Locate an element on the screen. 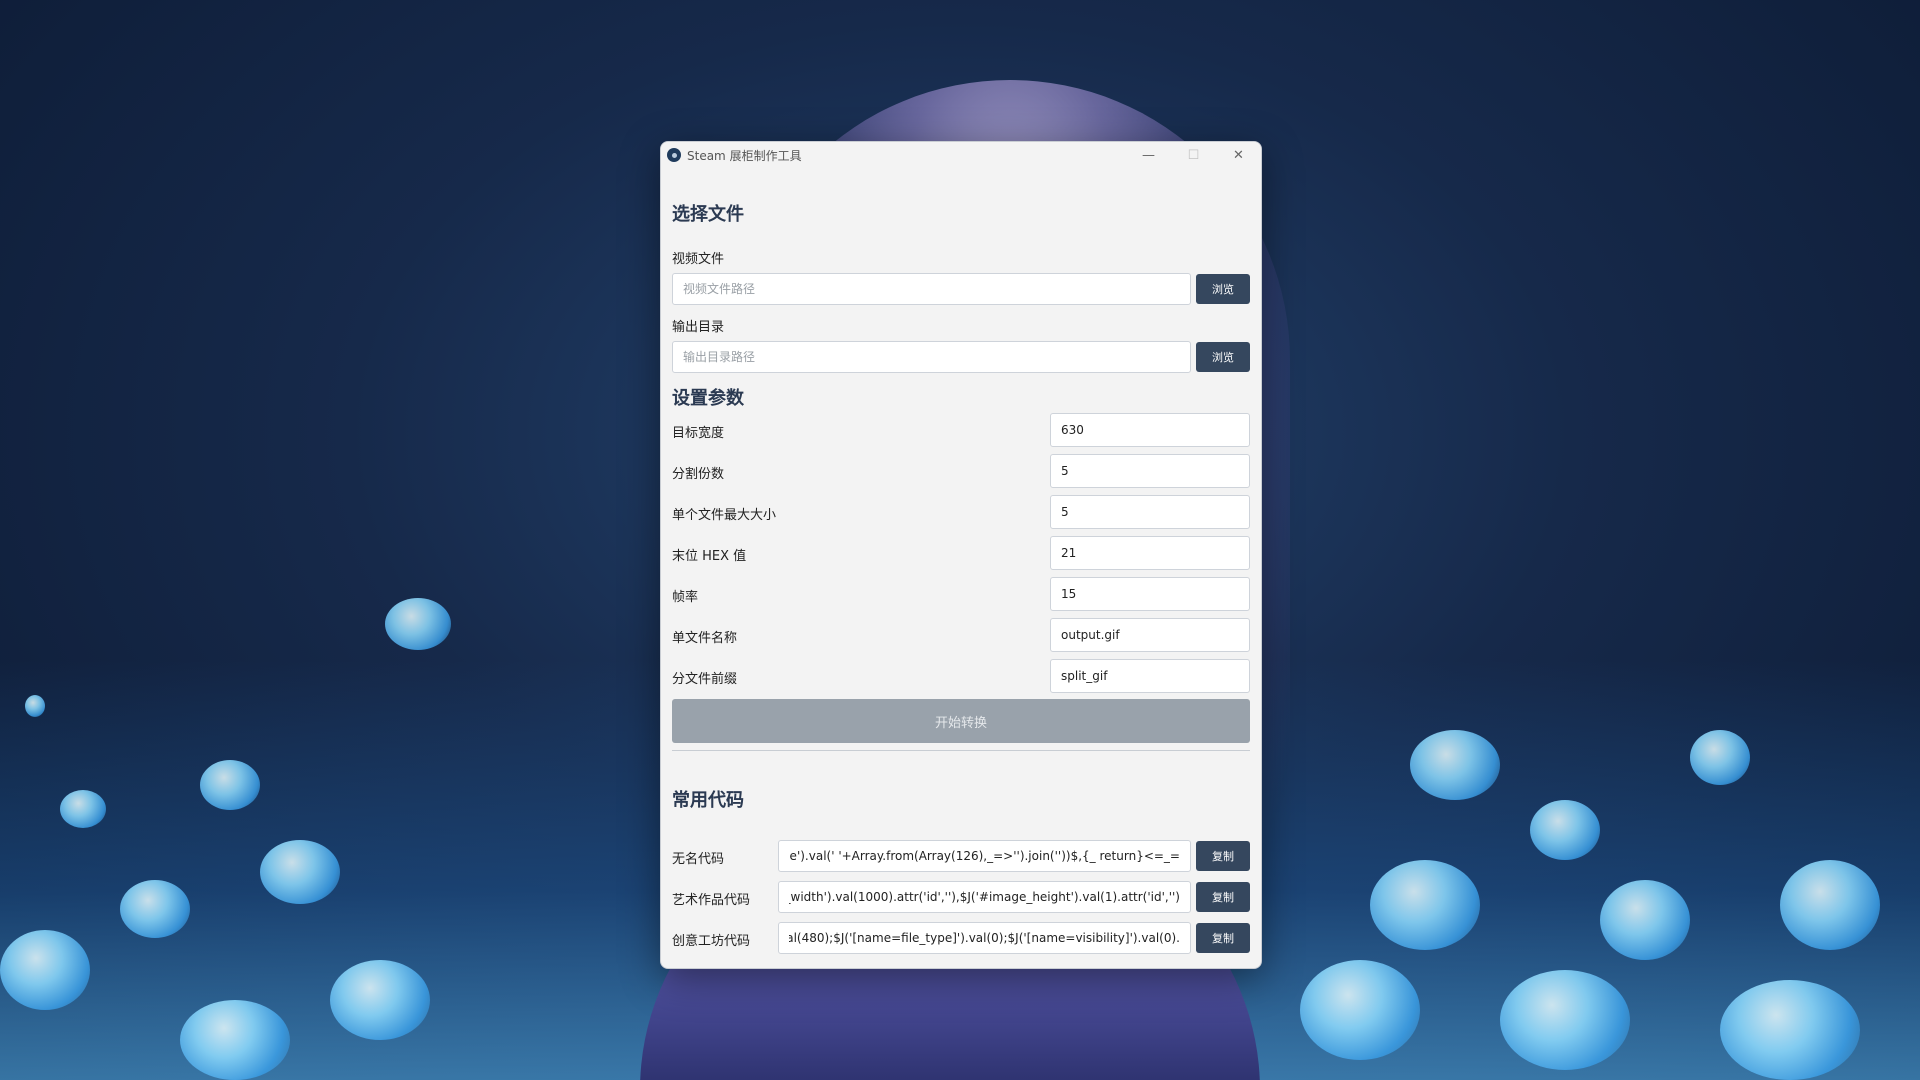  section-divider is located at coordinates (961, 750).